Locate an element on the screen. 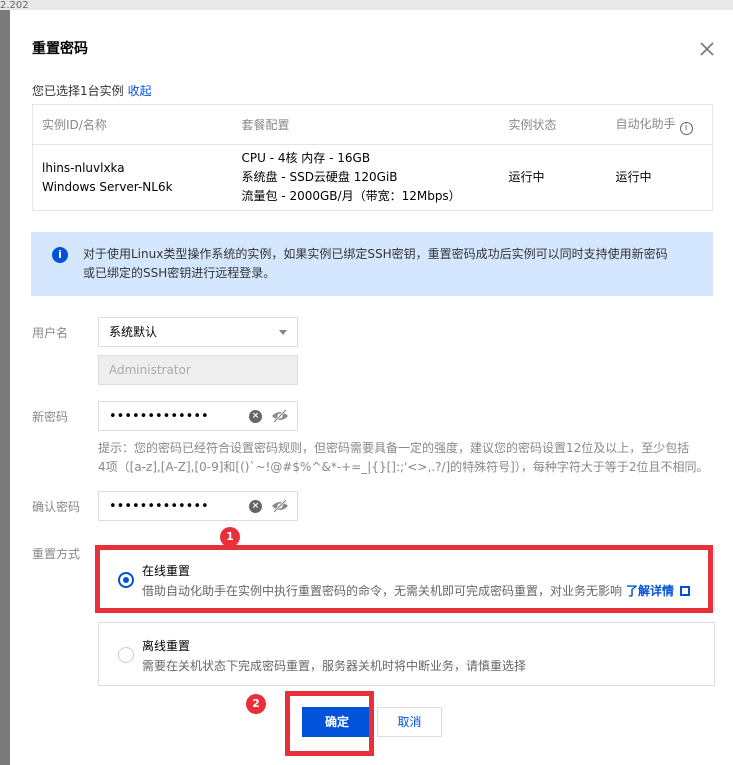 The width and height of the screenshot is (733, 765). instance-id-cell: lhins-nluvlxka Windows Server-NL6k is located at coordinates (133, 178).